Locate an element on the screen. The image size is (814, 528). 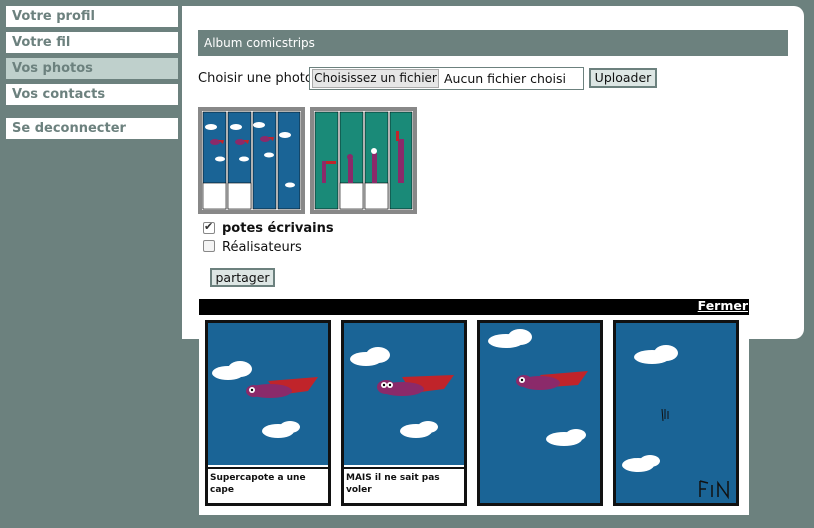
panel-caption: Supercapote a une cape is located at coordinates (268, 486).